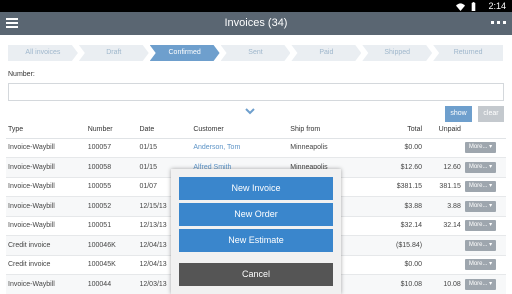 The image size is (512, 294). What do you see at coordinates (460, 6) in the screenshot?
I see `wifi-icon` at bounding box center [460, 6].